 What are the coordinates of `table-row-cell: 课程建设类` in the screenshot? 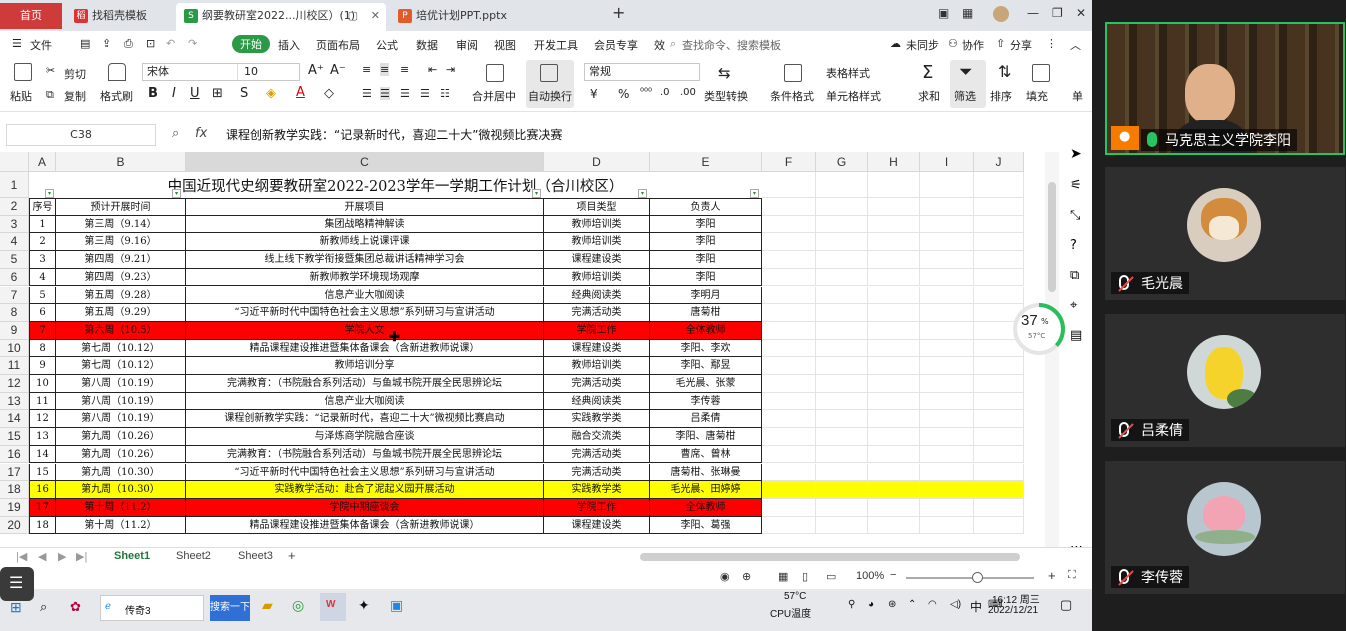 It's located at (597, 348).